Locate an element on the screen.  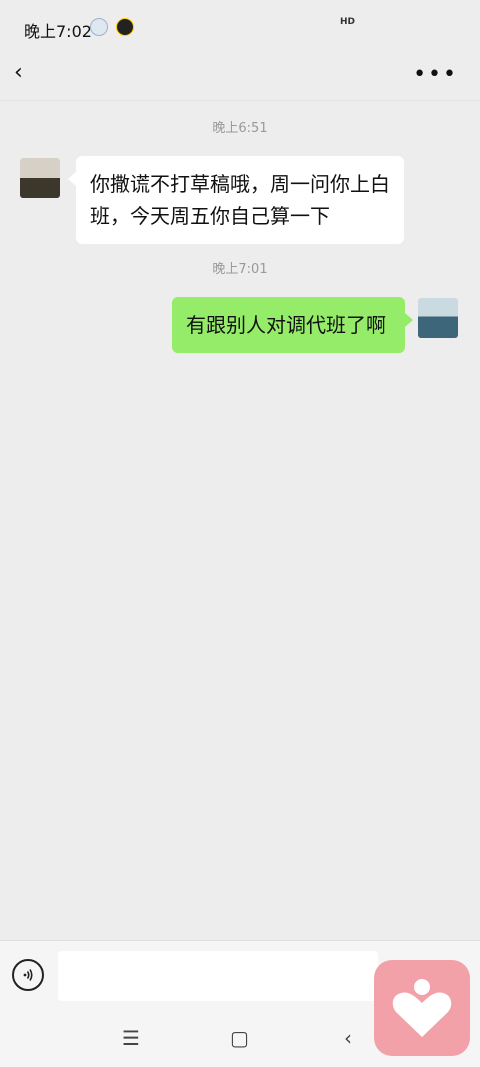
more-button: ••• is located at coordinates (435, 74).